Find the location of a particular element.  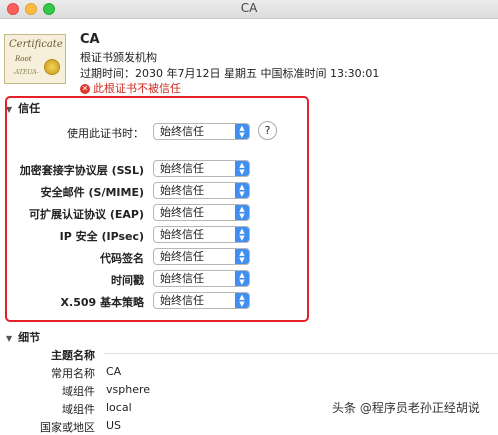

trust-value-eap: 始终信任 is located at coordinates (182, 212).